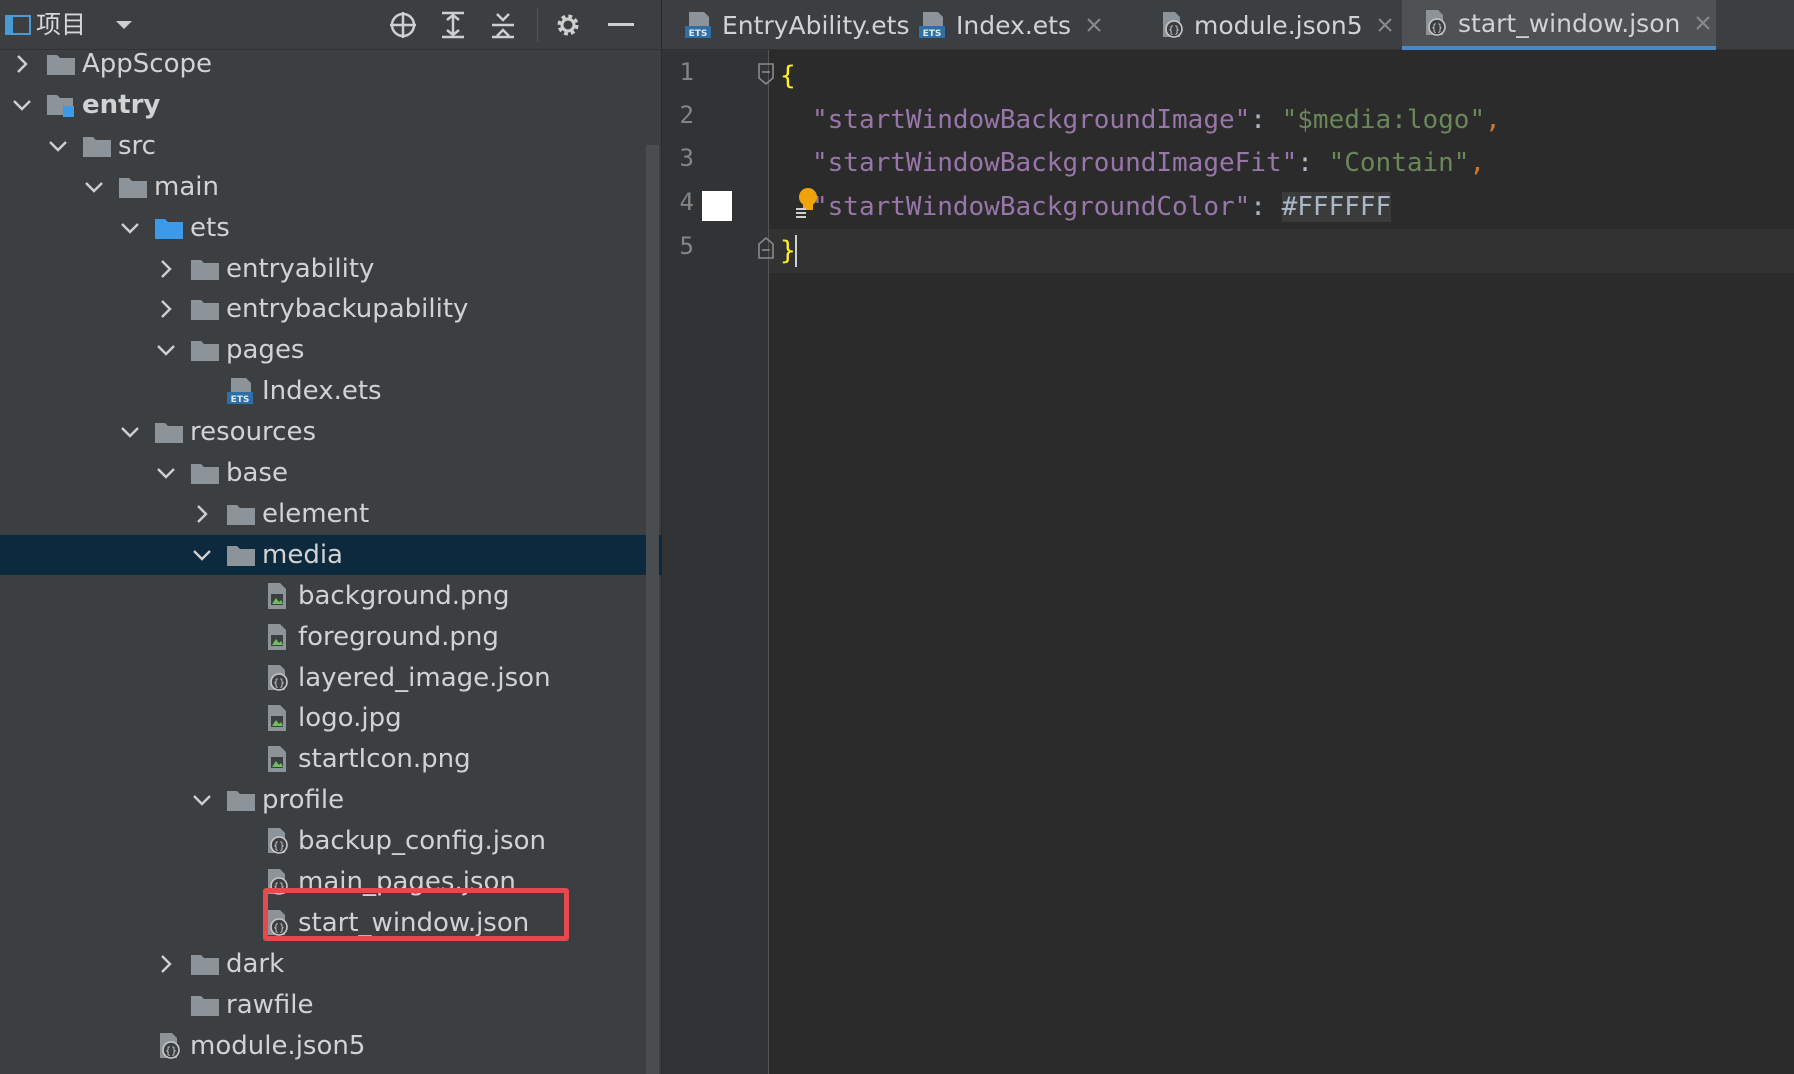 The height and width of the screenshot is (1074, 1794). What do you see at coordinates (169, 228) in the screenshot?
I see `source-folder-icon` at bounding box center [169, 228].